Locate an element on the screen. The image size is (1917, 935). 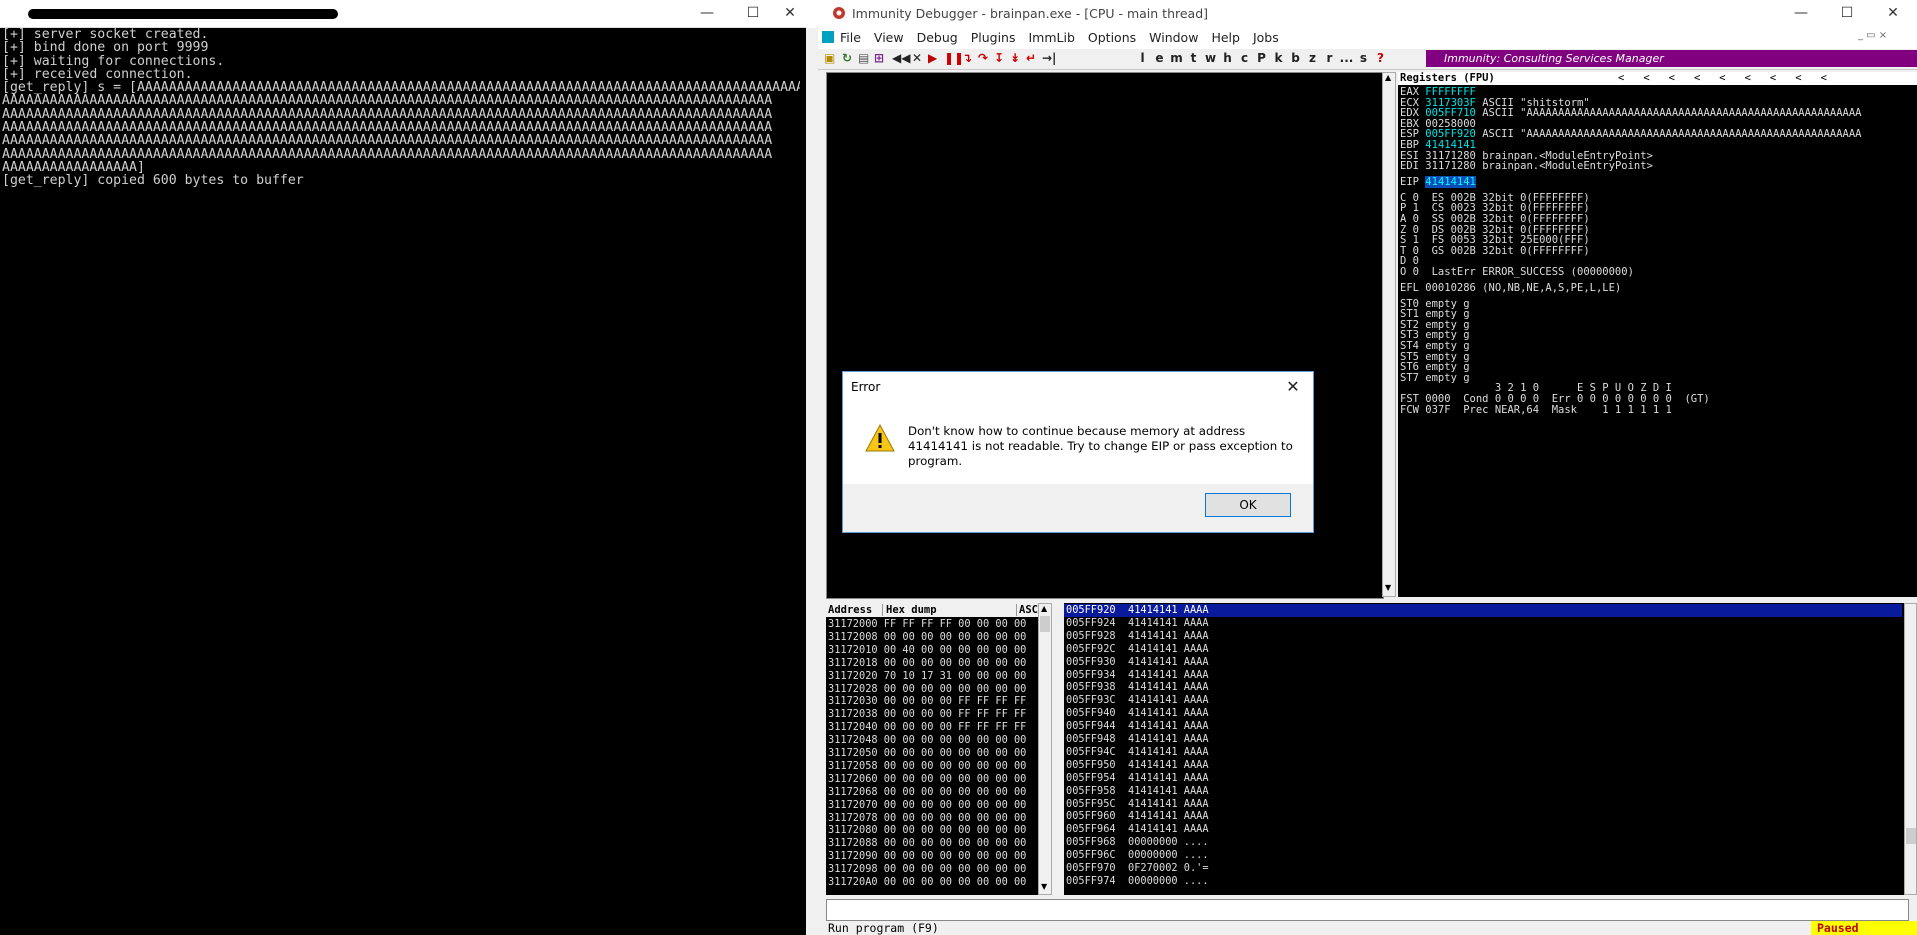
immunity-close-button: ✕ is located at coordinates (1893, 13).